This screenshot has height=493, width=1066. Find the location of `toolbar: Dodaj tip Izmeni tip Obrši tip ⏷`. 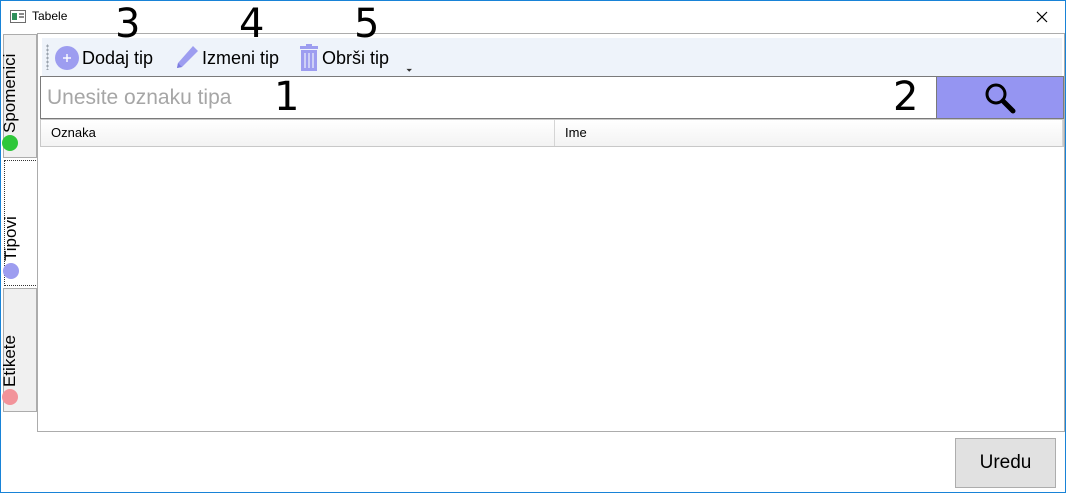

toolbar: Dodaj tip Izmeni tip Obrši tip ⏷ is located at coordinates (552, 58).